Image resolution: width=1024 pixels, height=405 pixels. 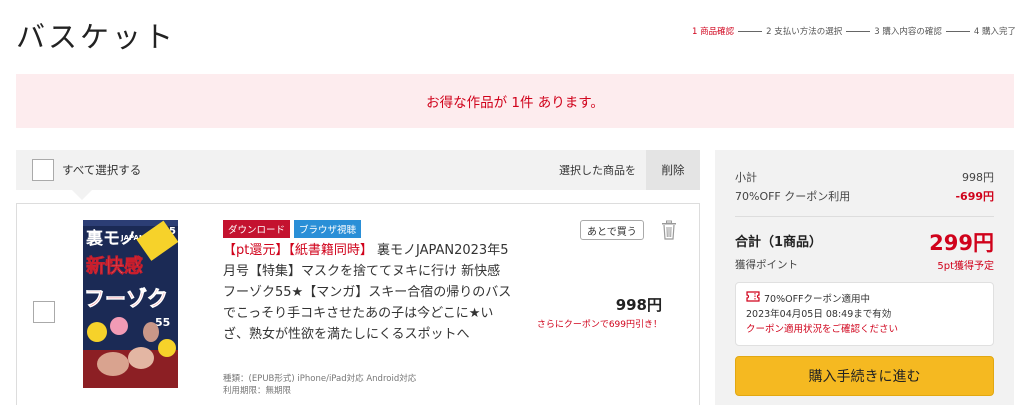 I want to click on points-row: 獲得ポイント 5pt獲得予定, so click(x=864, y=264).